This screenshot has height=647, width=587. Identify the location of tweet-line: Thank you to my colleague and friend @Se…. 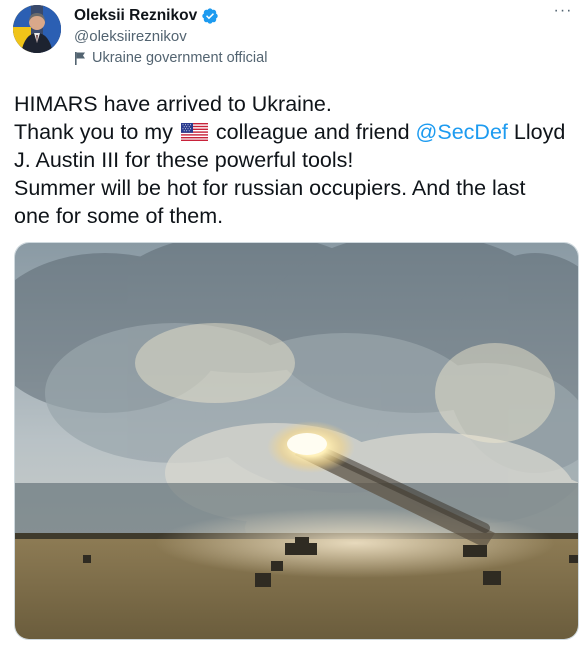
(294, 132).